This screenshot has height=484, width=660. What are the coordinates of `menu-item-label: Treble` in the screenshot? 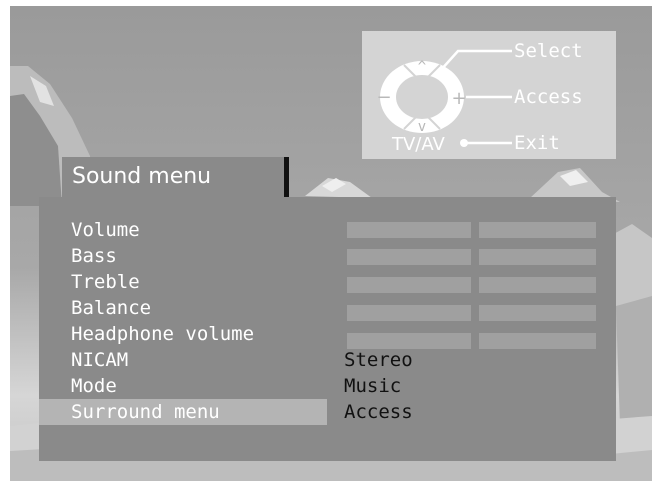 It's located at (105, 282).